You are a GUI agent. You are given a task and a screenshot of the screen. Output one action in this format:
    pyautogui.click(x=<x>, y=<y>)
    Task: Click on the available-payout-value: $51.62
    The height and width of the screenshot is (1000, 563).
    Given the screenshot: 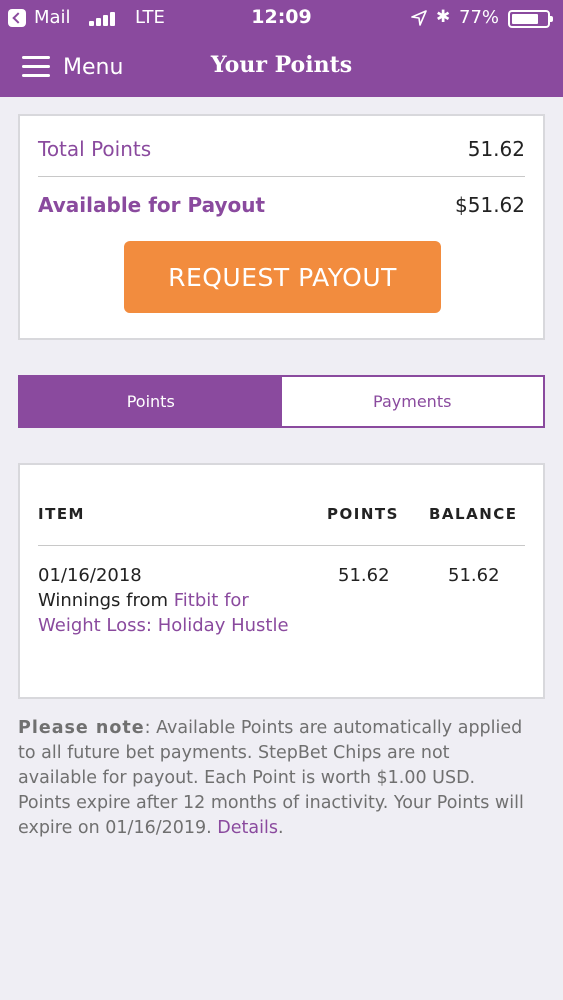 What is the action you would take?
    pyautogui.click(x=490, y=205)
    